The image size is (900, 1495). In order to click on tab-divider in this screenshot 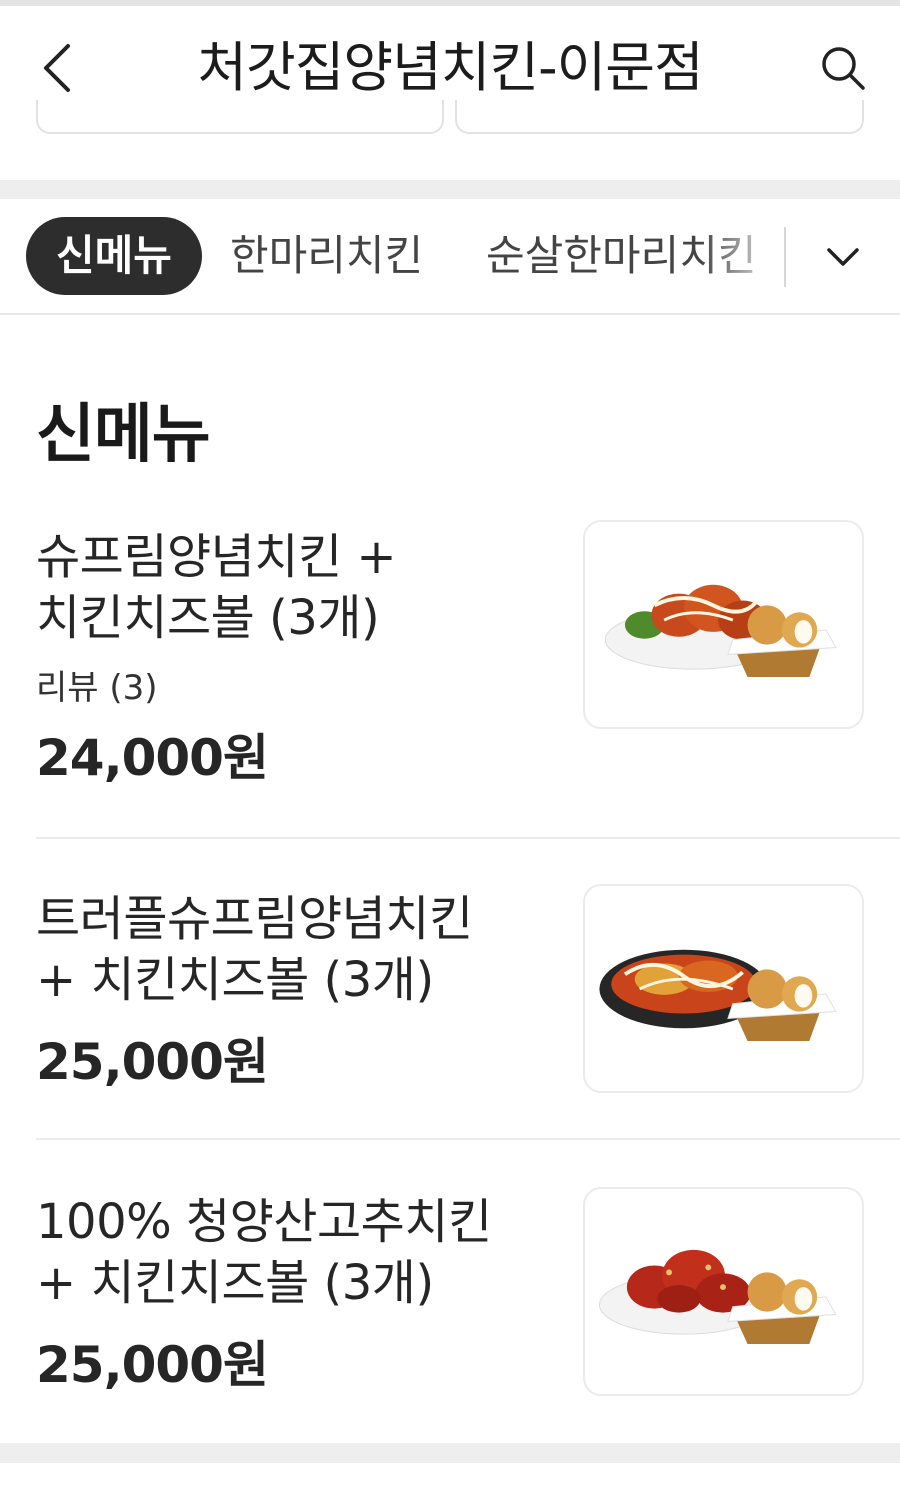, I will do `click(785, 257)`.